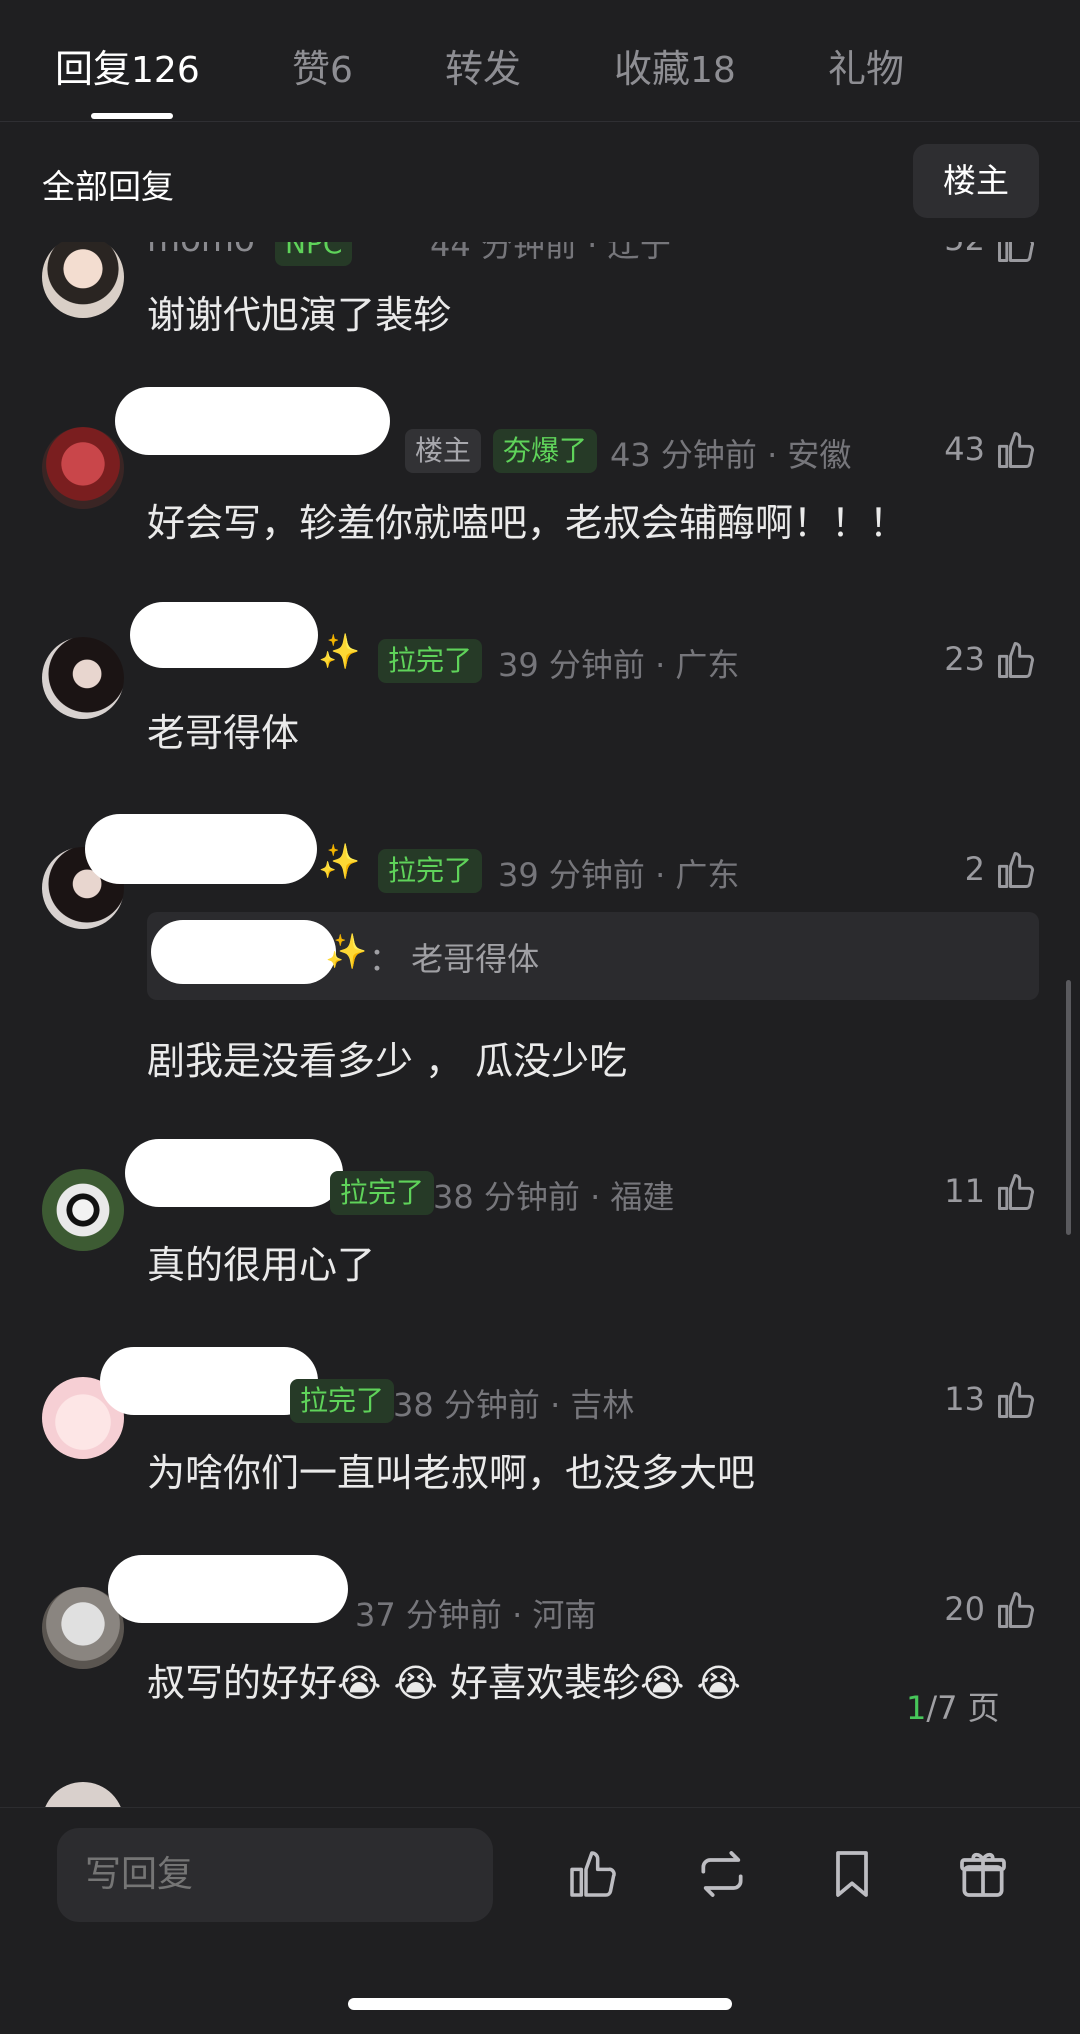 This screenshot has height=2034, width=1080. Describe the element at coordinates (108, 184) in the screenshot. I see `all-replies-filter: 全部回复` at that location.